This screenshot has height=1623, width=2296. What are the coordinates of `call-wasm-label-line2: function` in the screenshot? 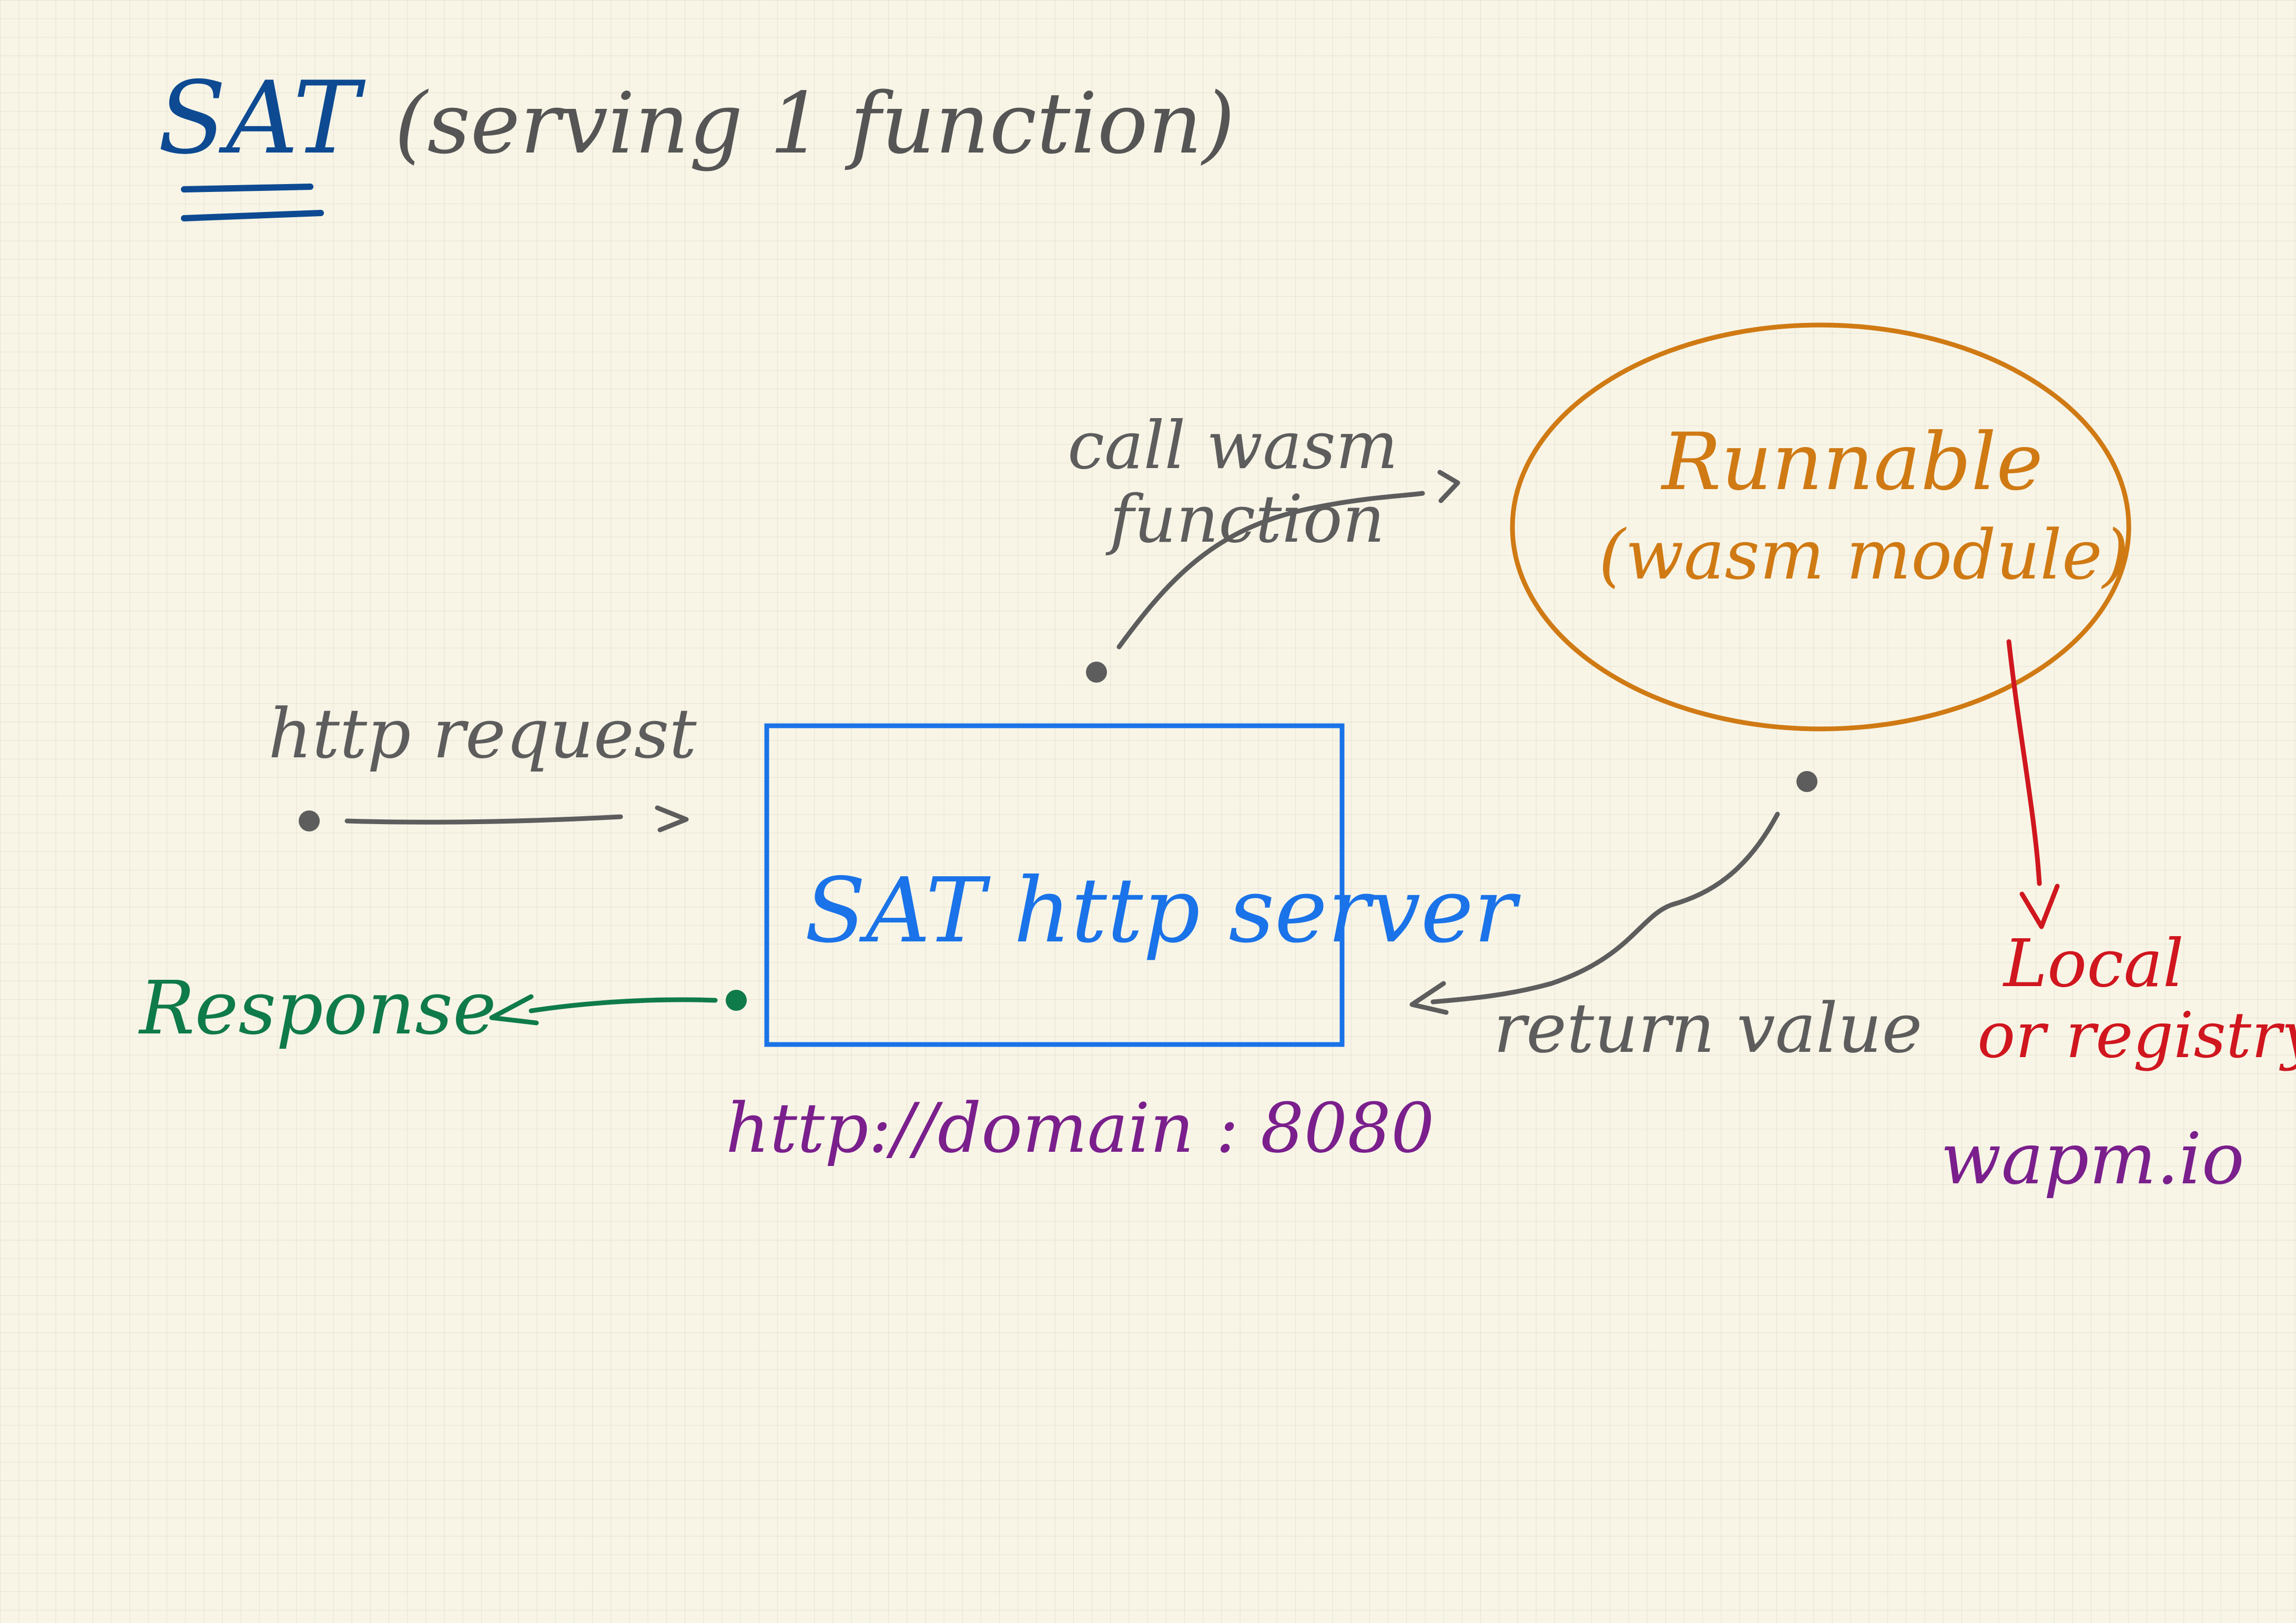 It's located at (1245, 519).